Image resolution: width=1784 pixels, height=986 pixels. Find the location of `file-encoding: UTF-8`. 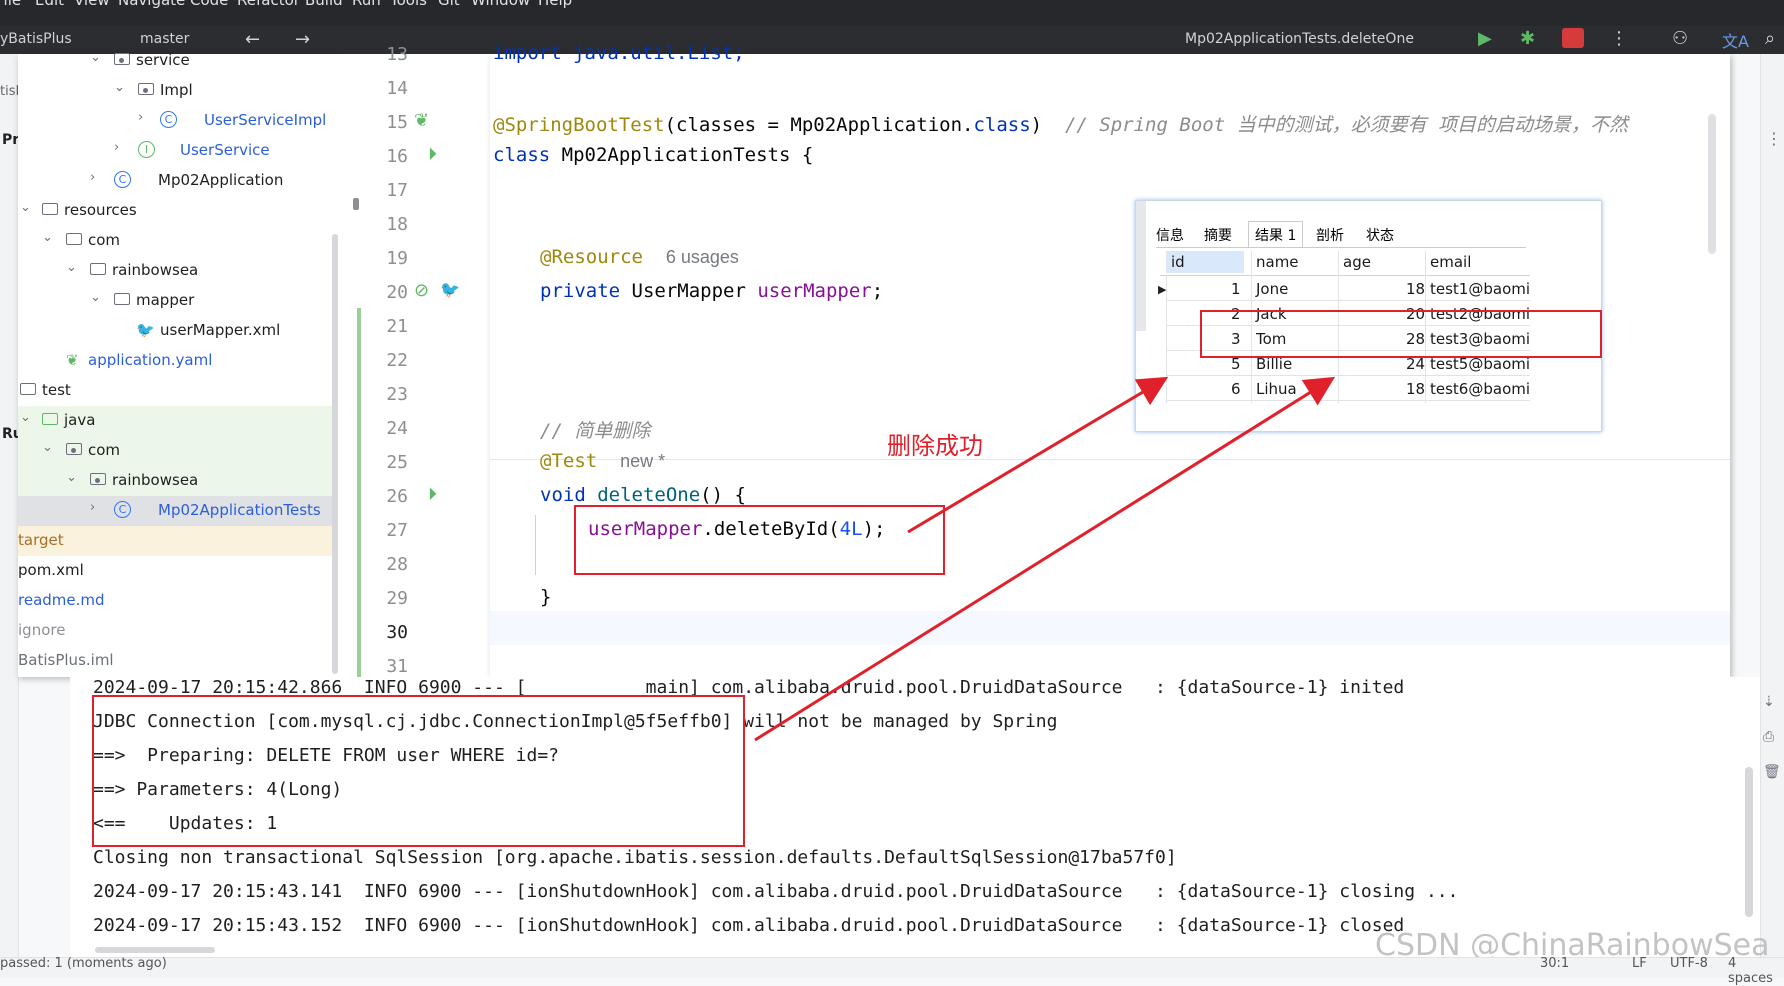

file-encoding: UTF-8 is located at coordinates (1689, 963).